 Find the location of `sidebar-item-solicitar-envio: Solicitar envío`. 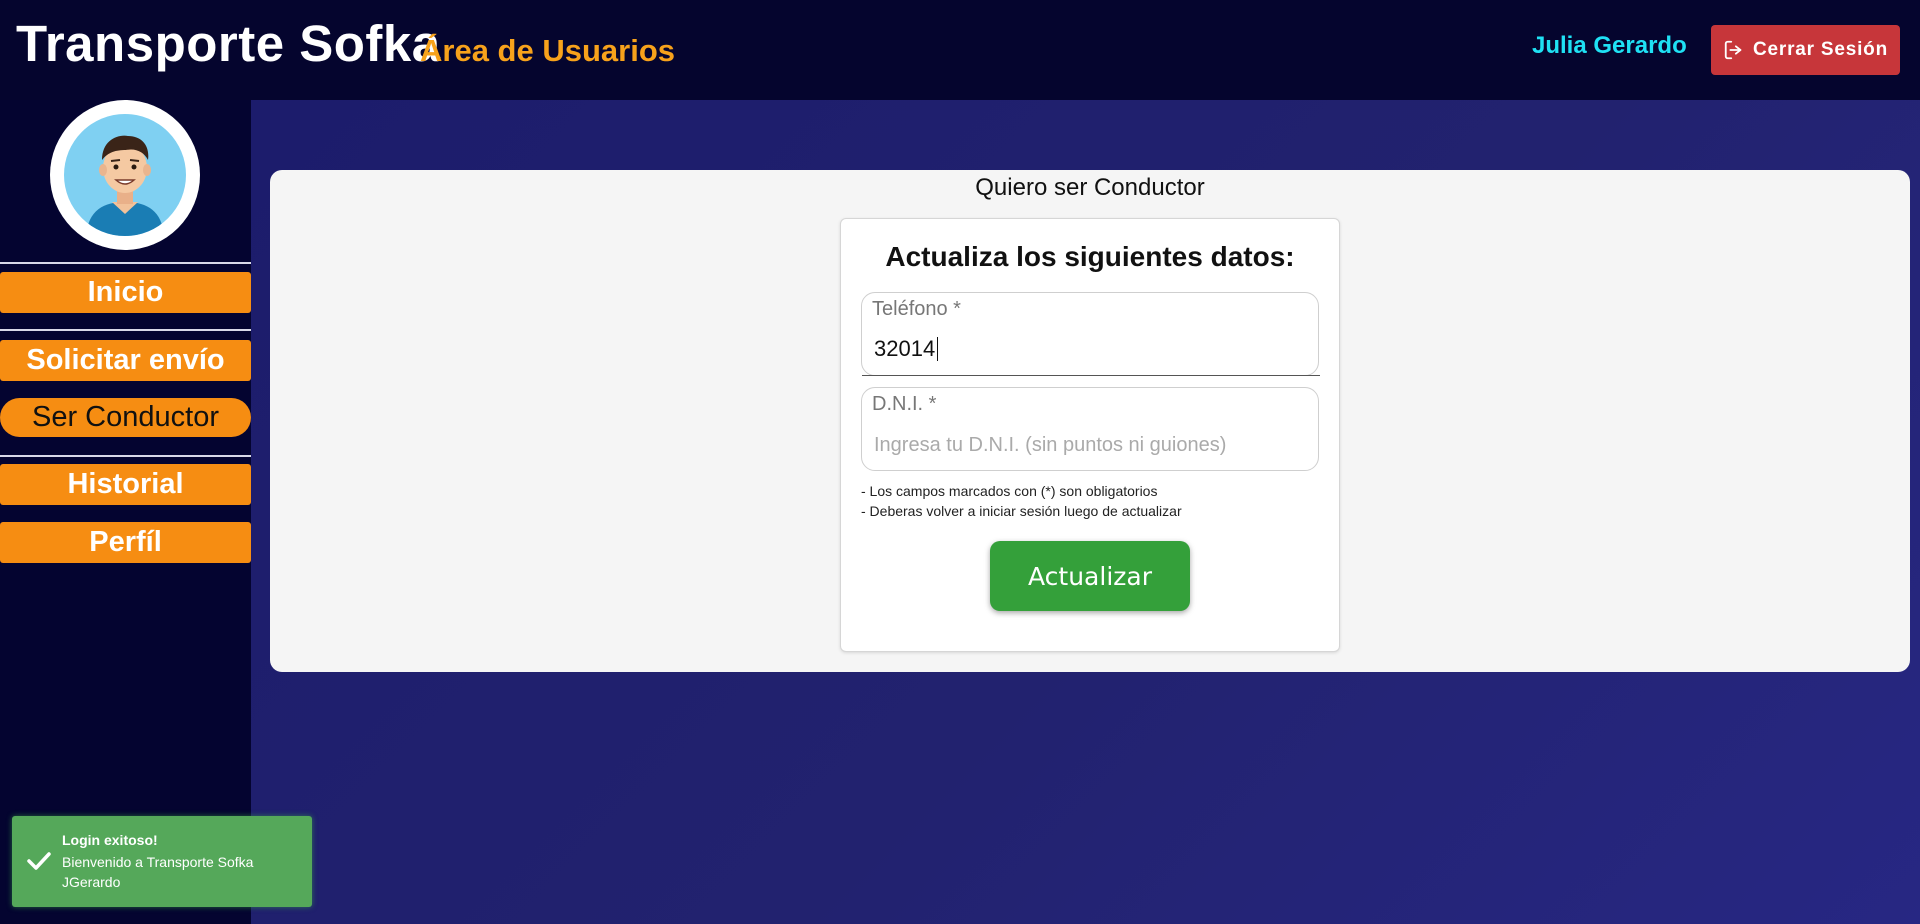

sidebar-item-solicitar-envio: Solicitar envío is located at coordinates (125, 360).